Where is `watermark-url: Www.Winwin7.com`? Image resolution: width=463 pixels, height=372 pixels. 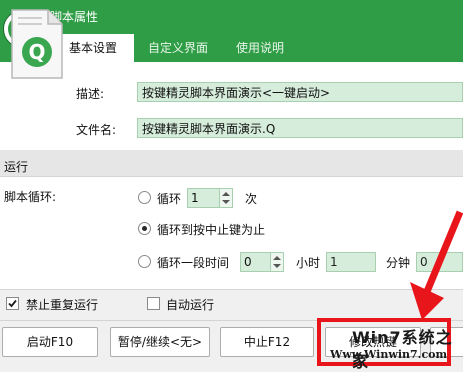 watermark-url: Www.Winwin7.com is located at coordinates (389, 354).